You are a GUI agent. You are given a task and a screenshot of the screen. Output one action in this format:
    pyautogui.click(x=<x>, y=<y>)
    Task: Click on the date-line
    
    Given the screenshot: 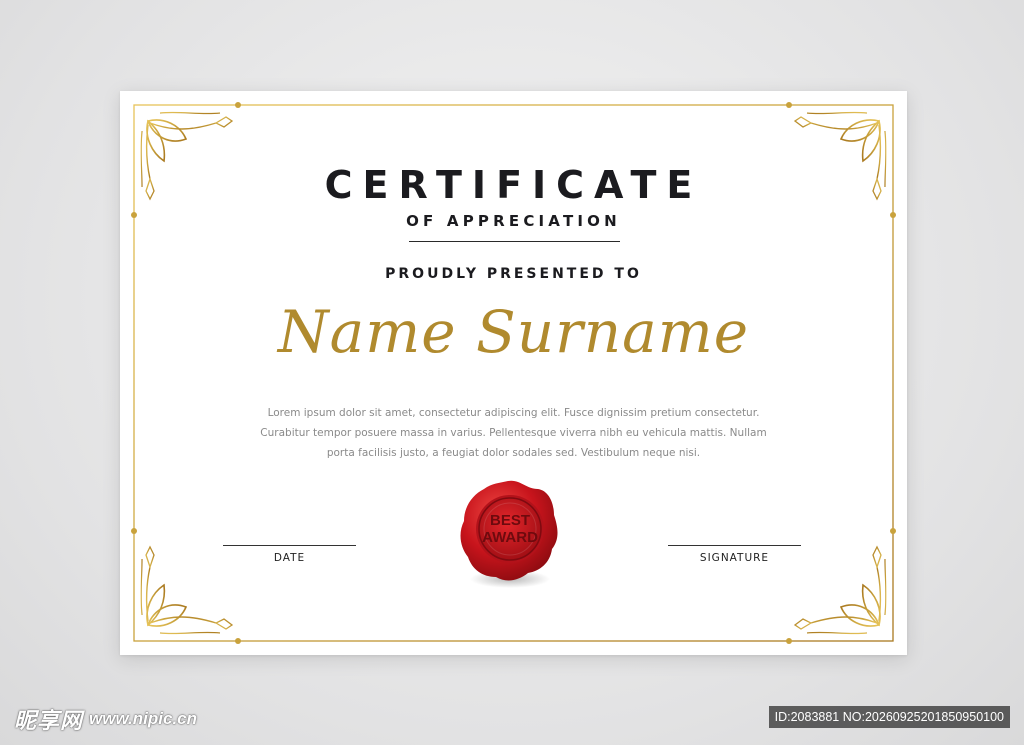 What is the action you would take?
    pyautogui.click(x=289, y=545)
    